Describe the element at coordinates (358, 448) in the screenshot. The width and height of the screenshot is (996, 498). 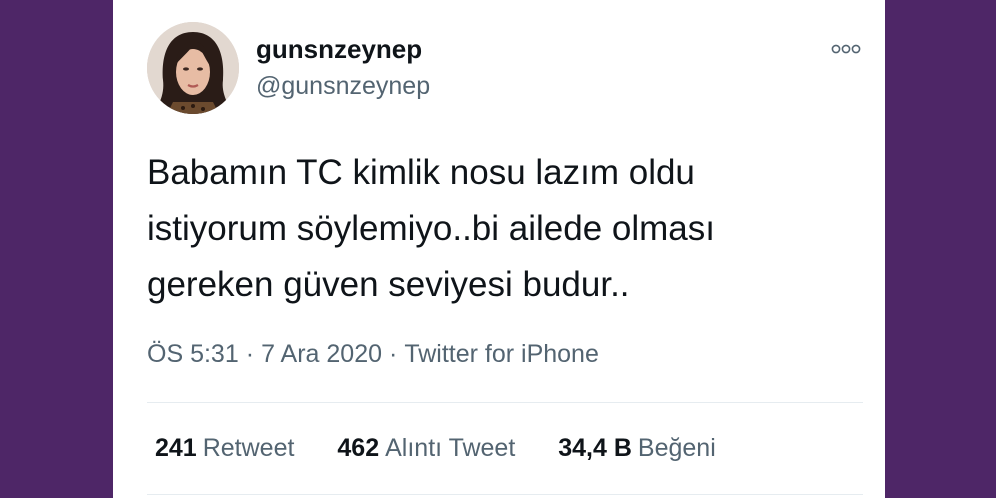
I see `quote-tweets-count: 462` at that location.